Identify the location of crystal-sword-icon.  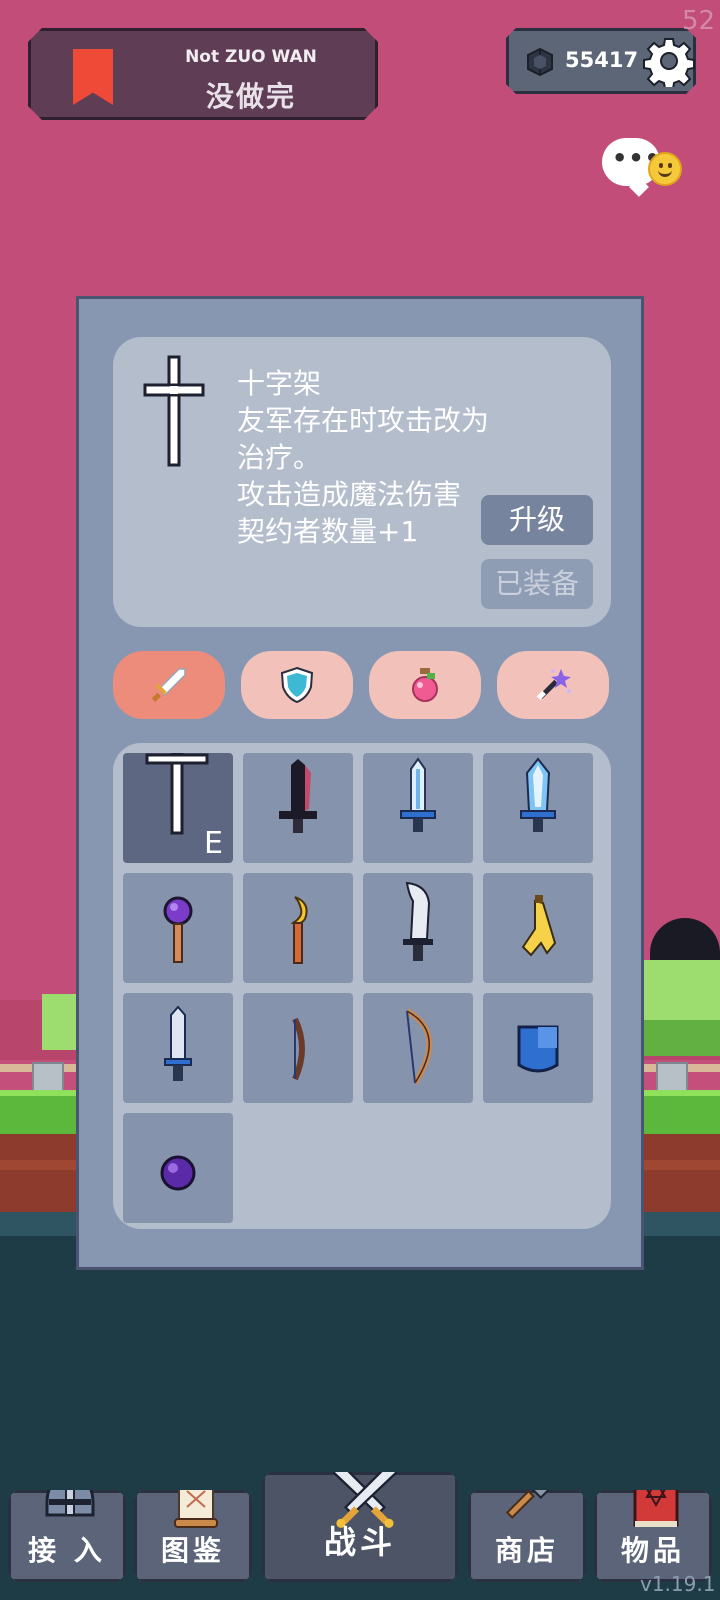
(538, 794).